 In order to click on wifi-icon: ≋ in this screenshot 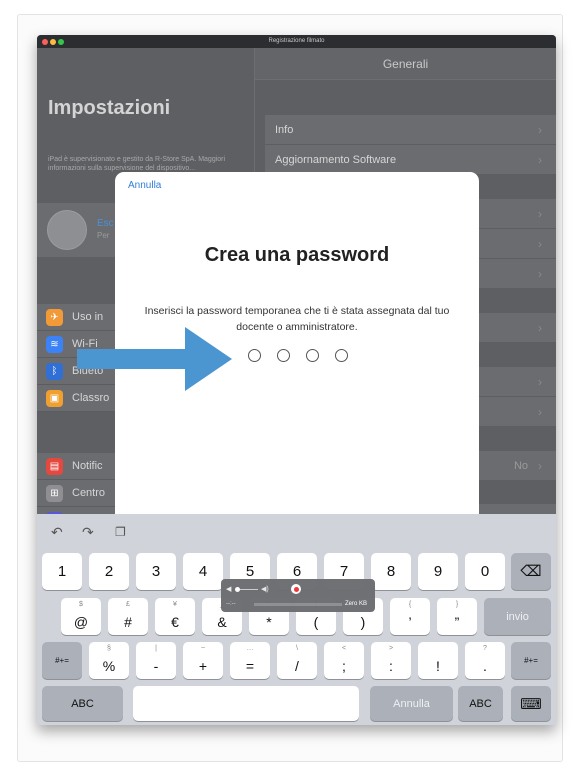, I will do `click(54, 344)`.